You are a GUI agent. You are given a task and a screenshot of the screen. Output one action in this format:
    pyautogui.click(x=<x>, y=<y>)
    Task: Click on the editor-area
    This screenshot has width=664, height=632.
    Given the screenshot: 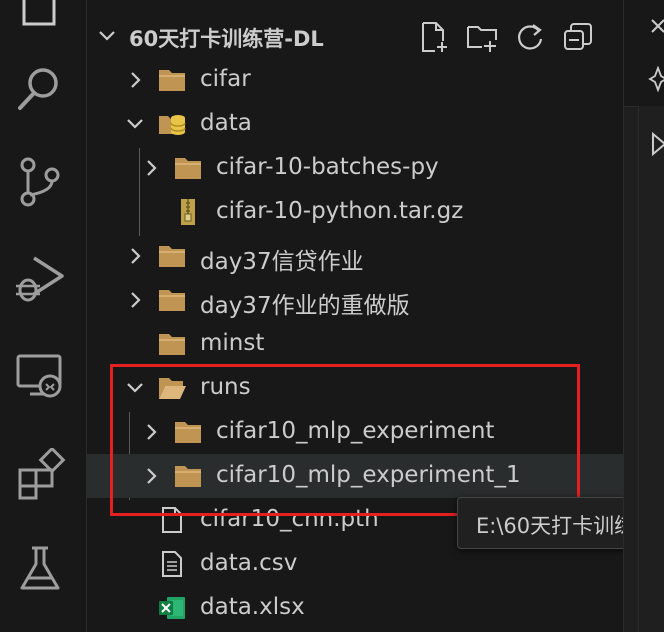 What is the action you would take?
    pyautogui.click(x=643, y=316)
    